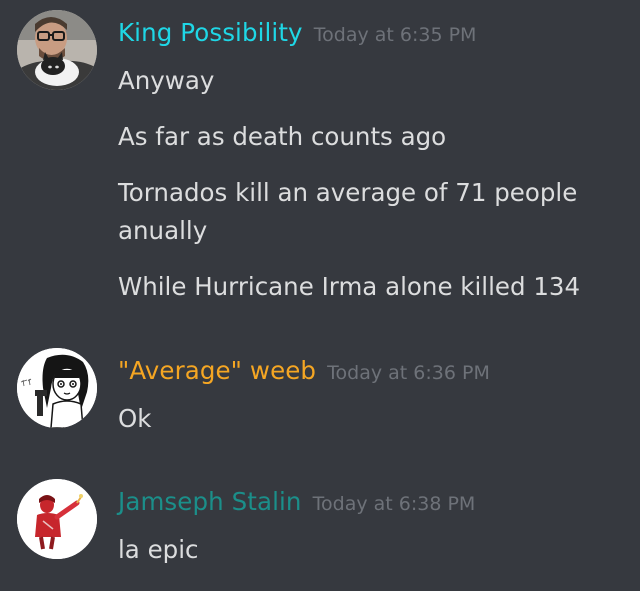 The image size is (640, 591). I want to click on message-header: King Possibility Today at 6:35 PM, so click(297, 32).